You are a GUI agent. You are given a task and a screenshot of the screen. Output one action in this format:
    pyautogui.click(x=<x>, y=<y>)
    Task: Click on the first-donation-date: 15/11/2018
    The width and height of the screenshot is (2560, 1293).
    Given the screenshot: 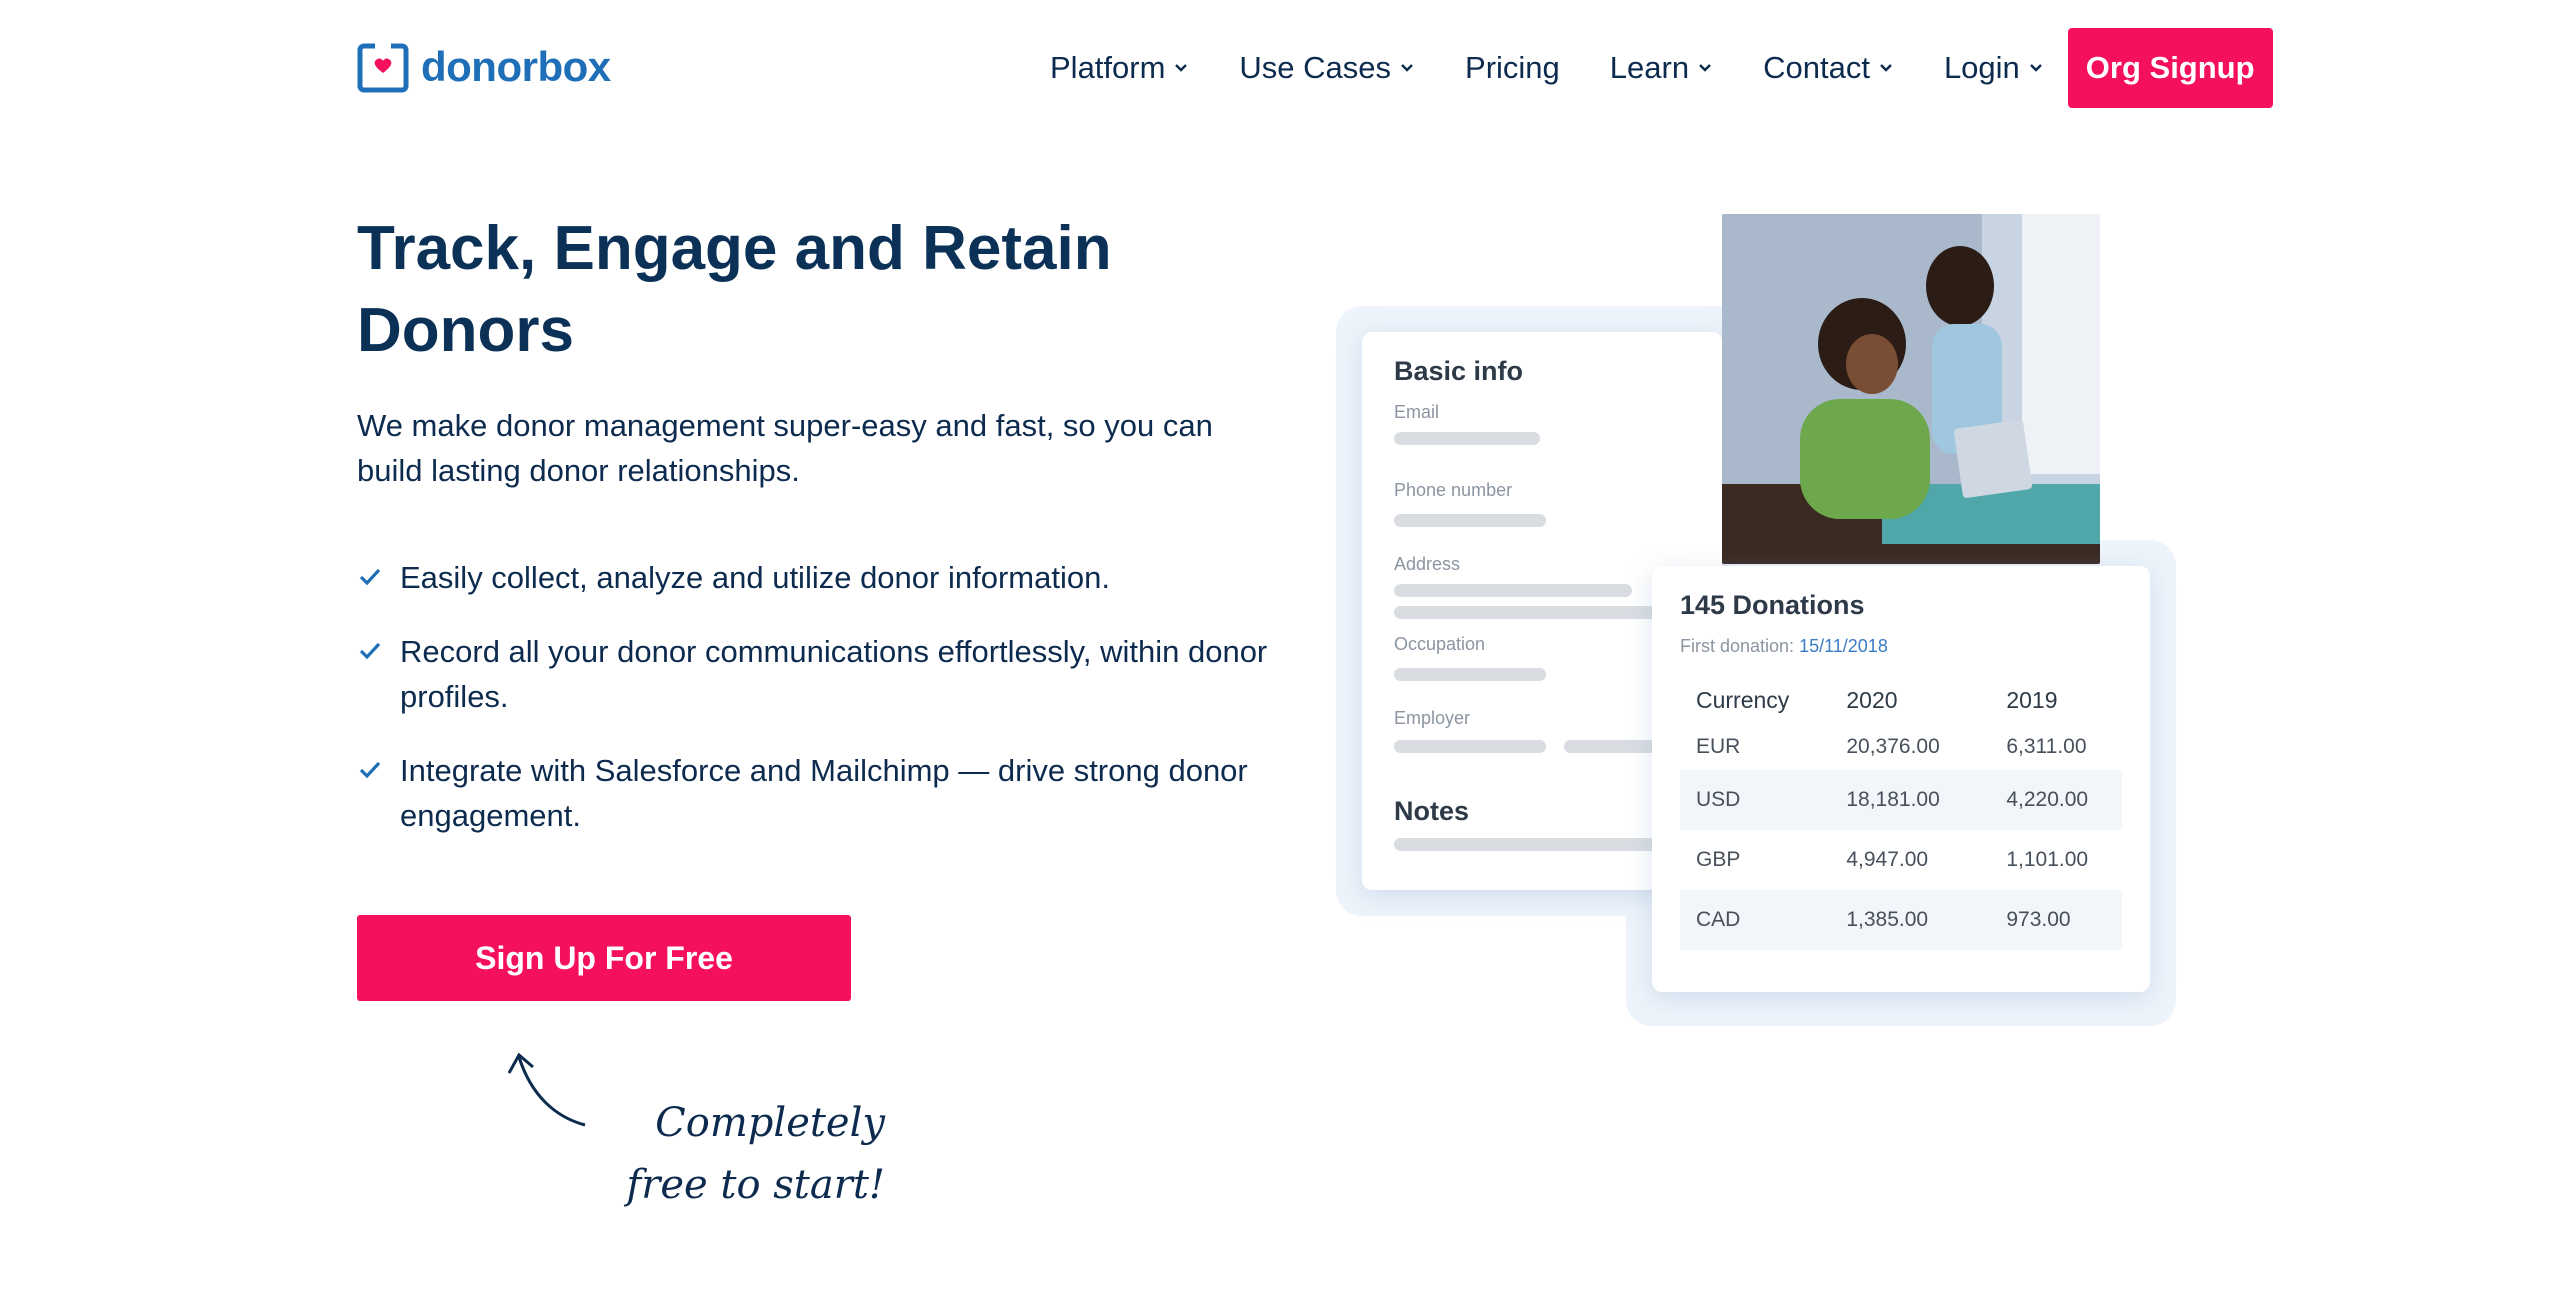 What is the action you would take?
    pyautogui.click(x=1843, y=646)
    